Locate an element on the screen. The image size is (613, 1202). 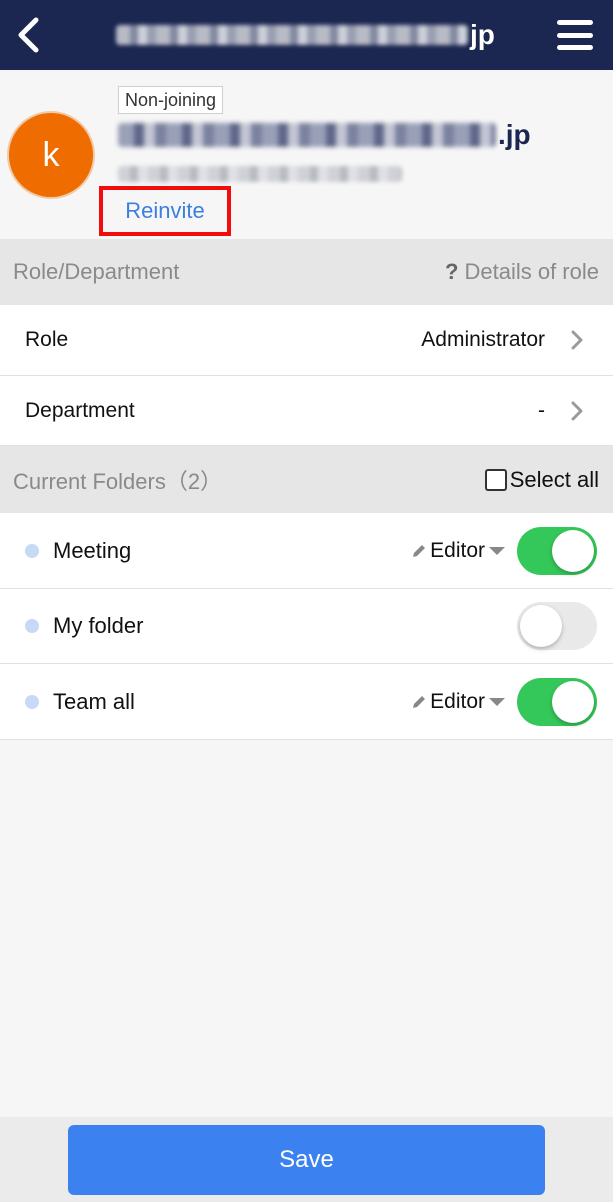
hamburger-menu-icon is located at coordinates (575, 35).